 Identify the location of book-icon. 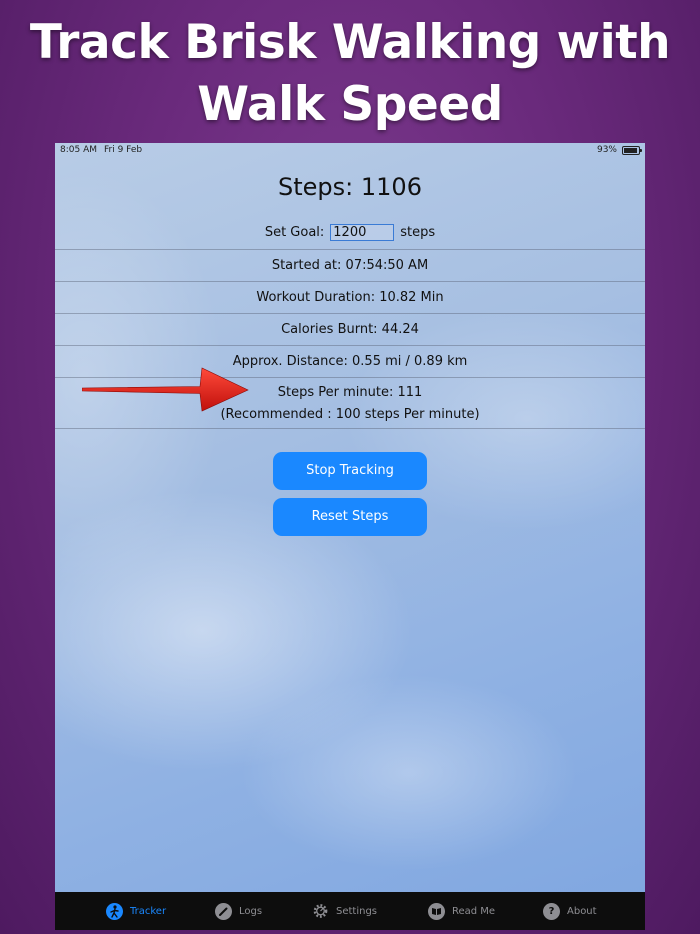
(436, 911).